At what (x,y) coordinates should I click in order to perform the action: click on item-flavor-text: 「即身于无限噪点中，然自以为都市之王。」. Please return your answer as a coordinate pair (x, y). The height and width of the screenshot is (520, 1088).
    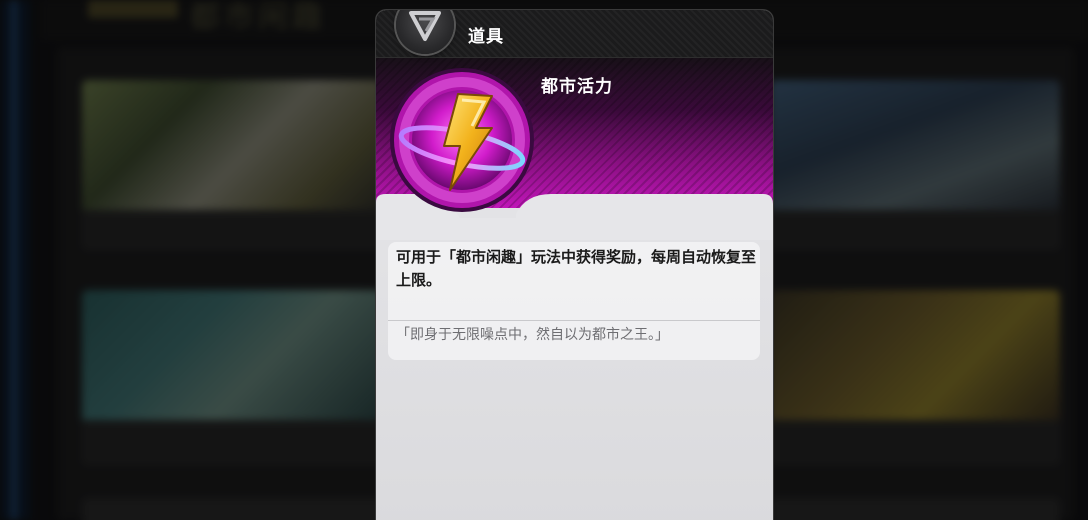
    Looking at the image, I should click on (532, 335).